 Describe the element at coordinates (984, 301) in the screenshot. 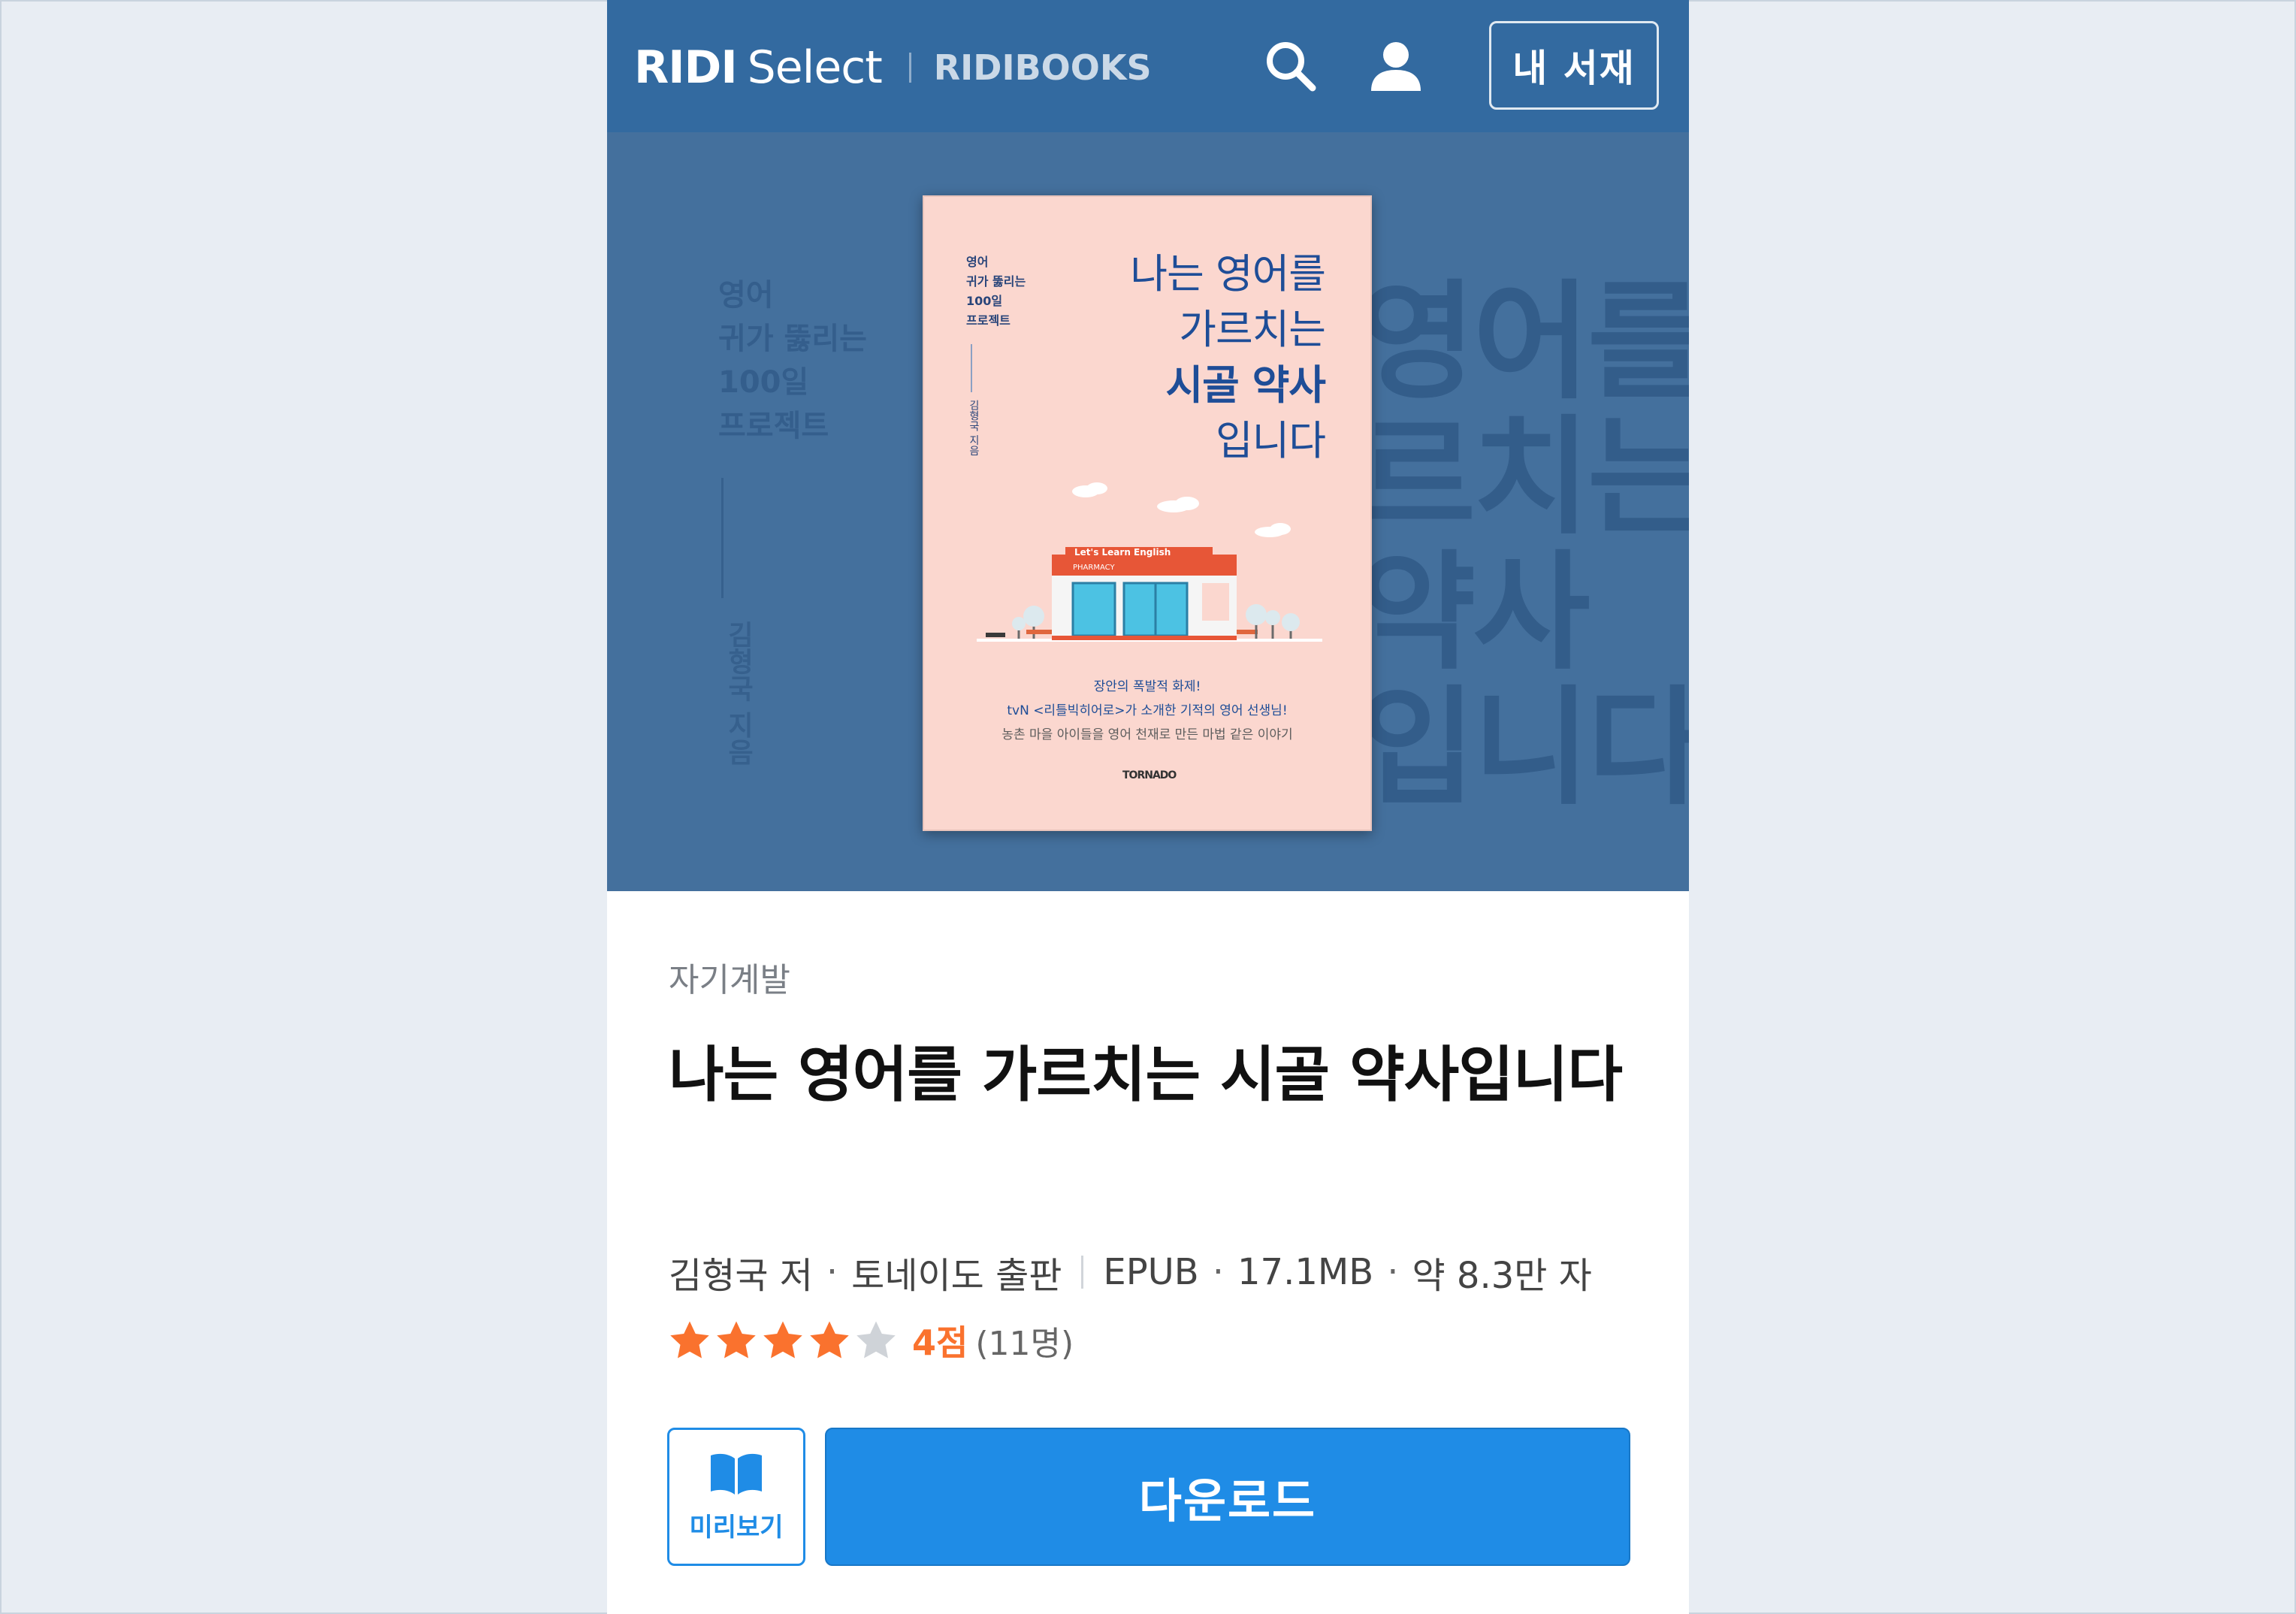

I see `cover-series-line: 100일` at that location.